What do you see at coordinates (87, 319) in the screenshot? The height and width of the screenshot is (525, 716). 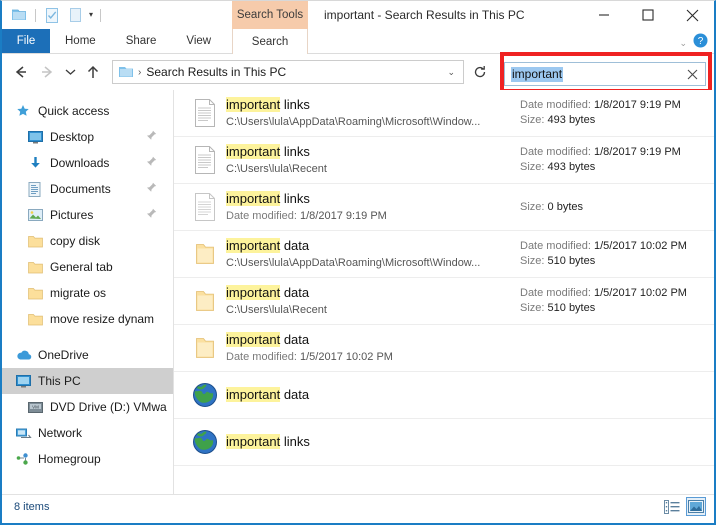 I see `sidebar-item-move-resize-dynam: move resize dynam` at bounding box center [87, 319].